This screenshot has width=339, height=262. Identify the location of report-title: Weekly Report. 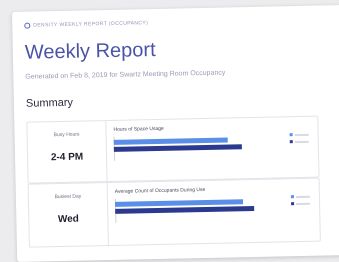
(90, 51).